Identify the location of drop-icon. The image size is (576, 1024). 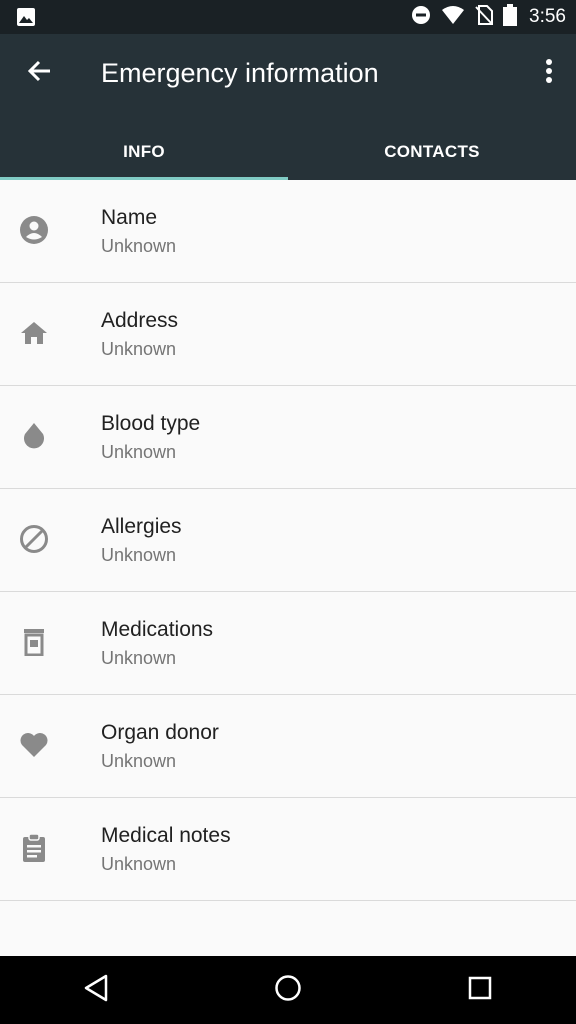
(34, 436).